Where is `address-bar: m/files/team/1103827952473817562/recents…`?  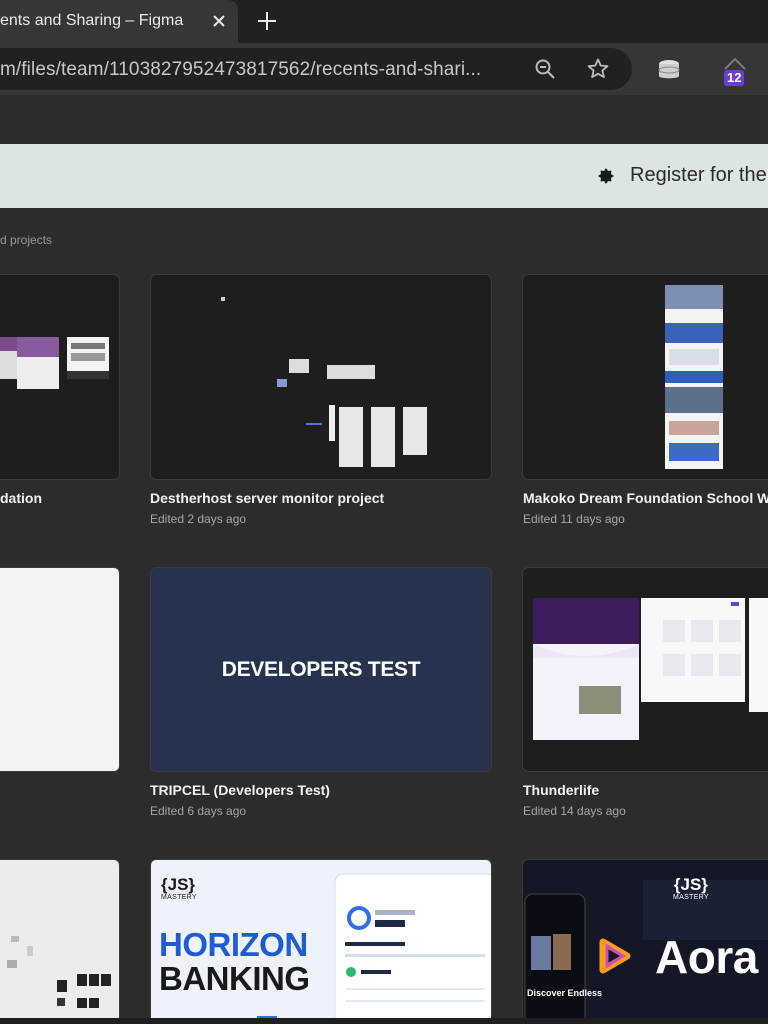 address-bar: m/files/team/1103827952473817562/recents… is located at coordinates (316, 69).